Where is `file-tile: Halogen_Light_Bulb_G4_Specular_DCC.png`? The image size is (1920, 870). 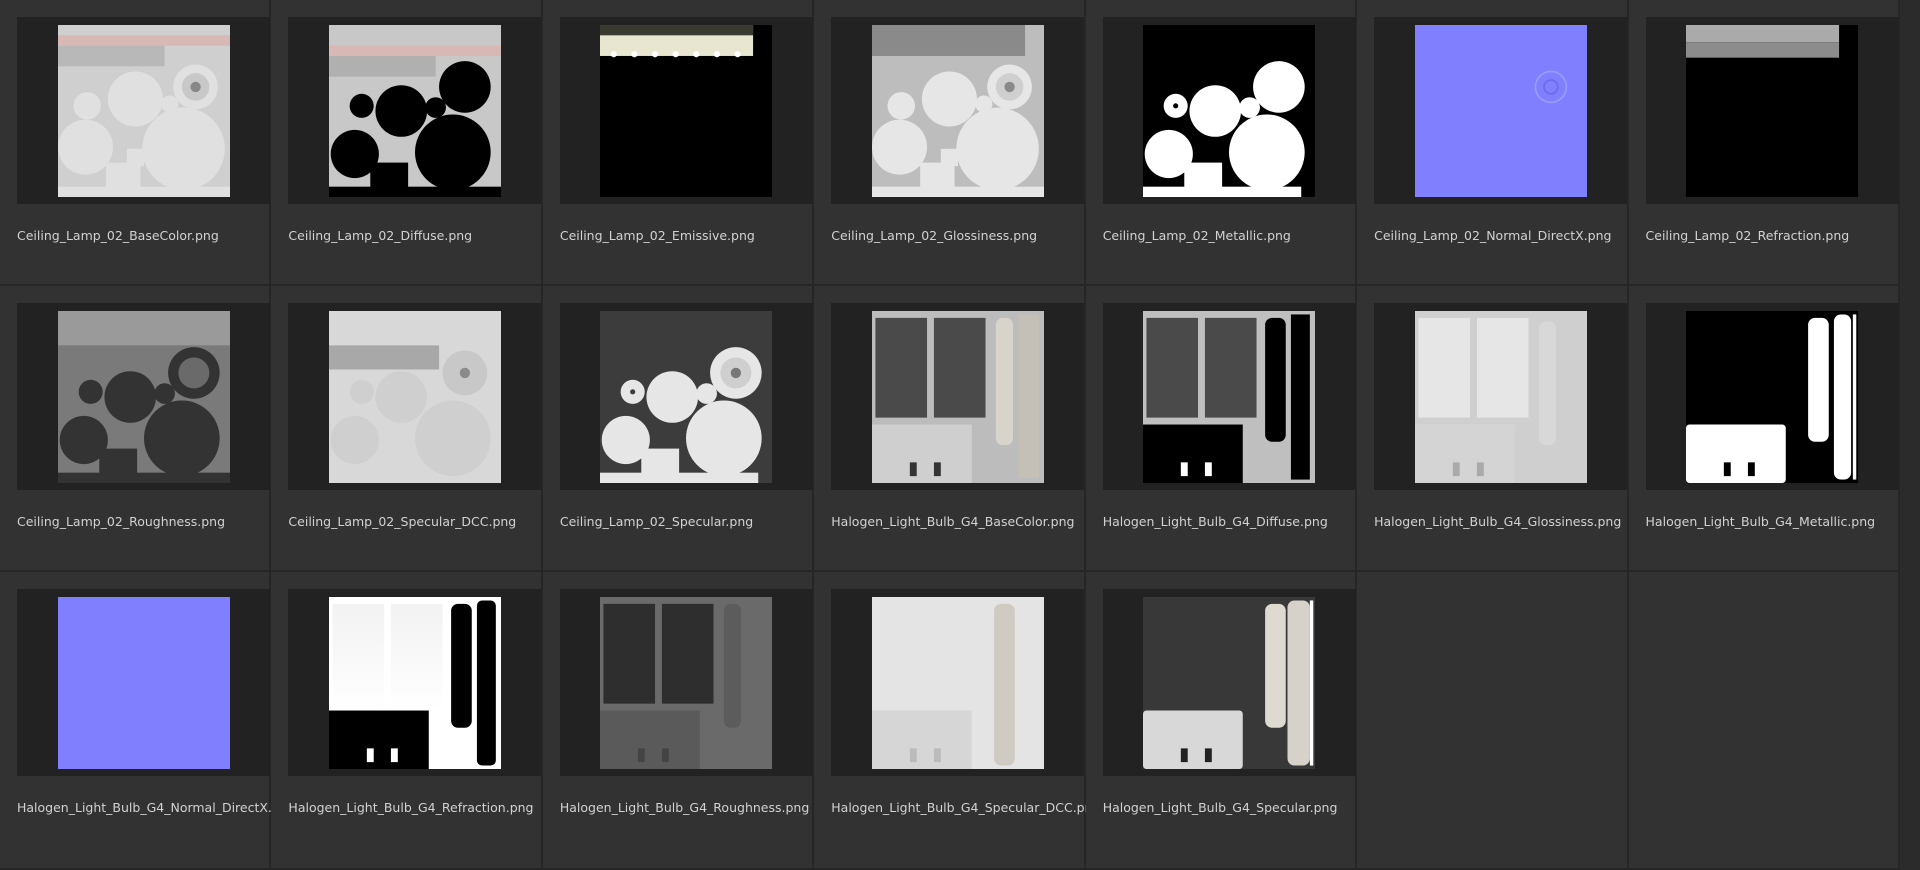 file-tile: Halogen_Light_Bulb_G4_Specular_DCC.png is located at coordinates (957, 721).